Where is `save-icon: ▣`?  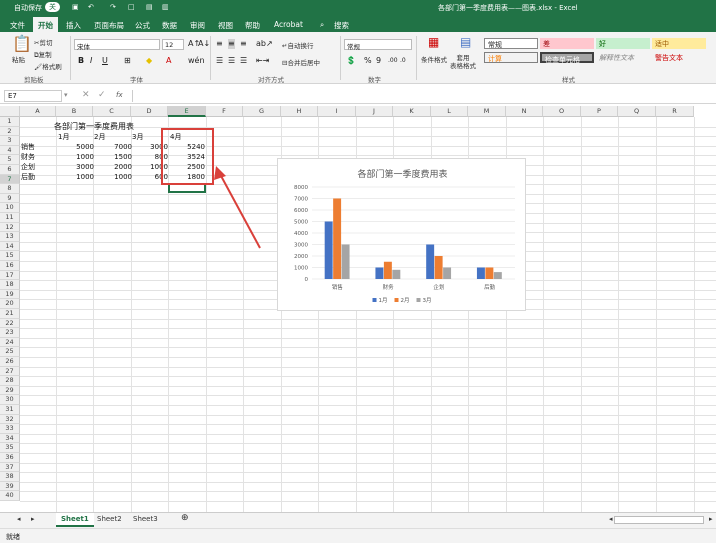
save-icon: ▣ is located at coordinates (75, 7).